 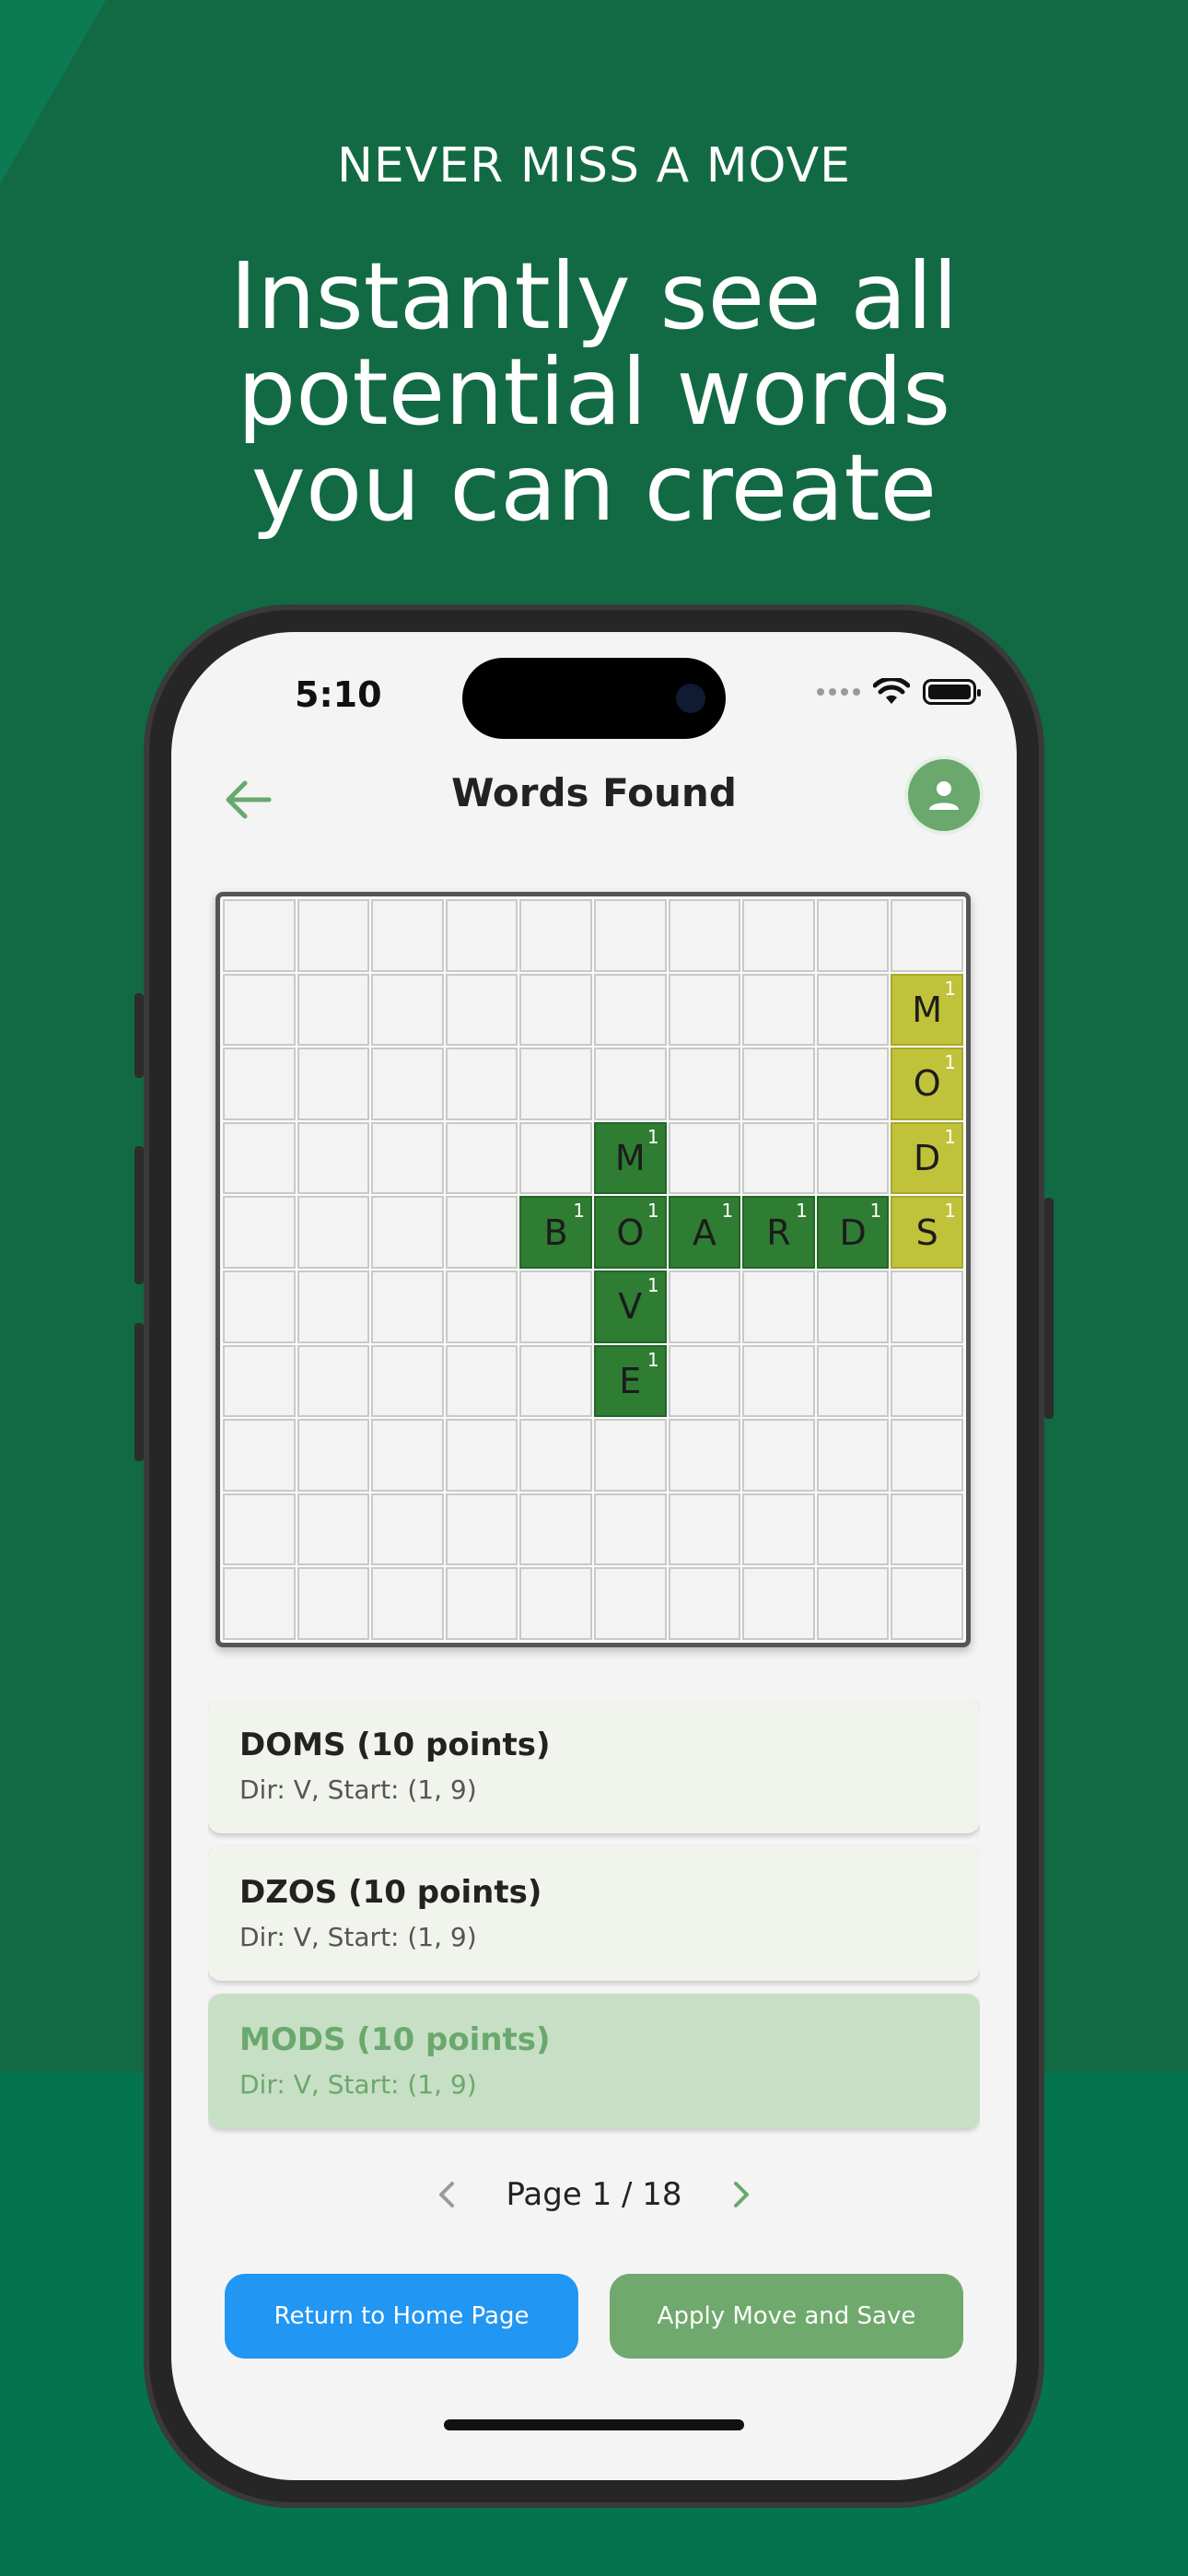 I want to click on board-tile: R1, so click(x=778, y=1232).